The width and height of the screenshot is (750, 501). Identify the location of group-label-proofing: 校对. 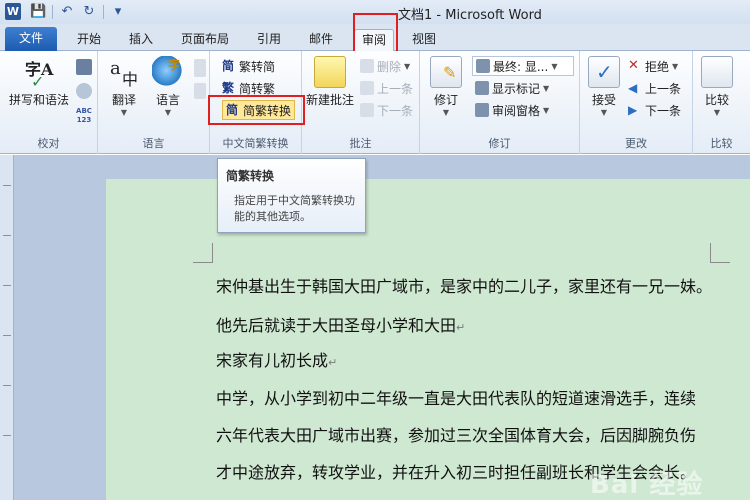
(48, 143).